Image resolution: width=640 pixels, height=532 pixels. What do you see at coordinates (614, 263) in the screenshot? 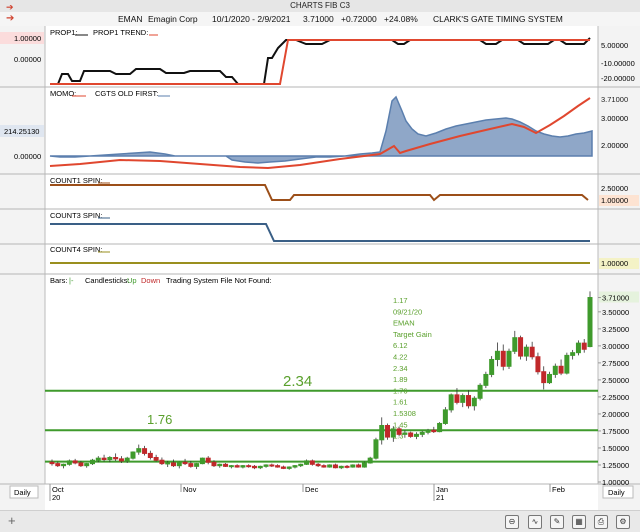
I see `count4-right-tick: 1.00000` at bounding box center [614, 263].